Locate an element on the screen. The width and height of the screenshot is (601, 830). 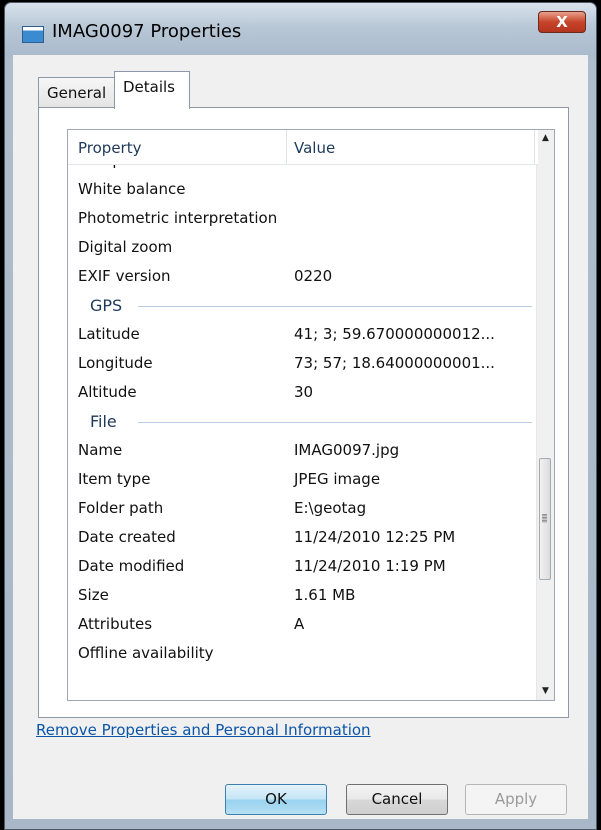
property-value: 30 is located at coordinates (304, 392).